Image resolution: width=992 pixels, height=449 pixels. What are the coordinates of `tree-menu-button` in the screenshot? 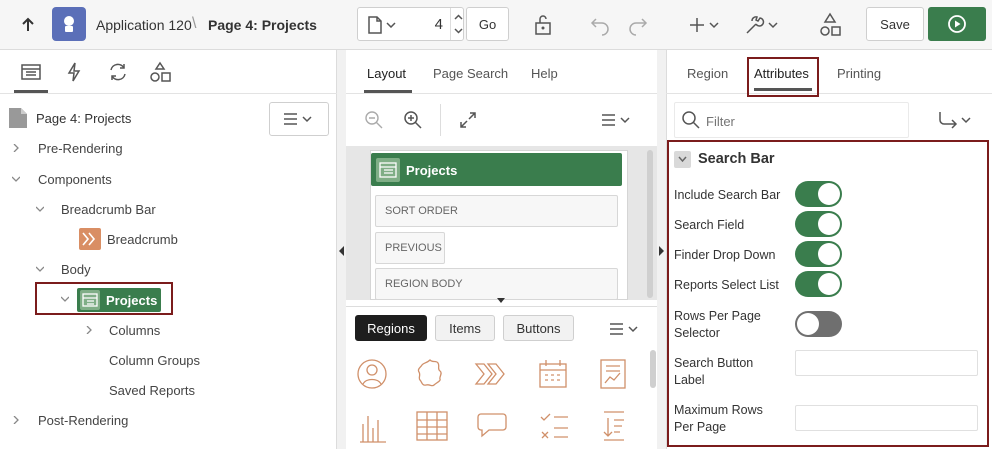 It's located at (299, 119).